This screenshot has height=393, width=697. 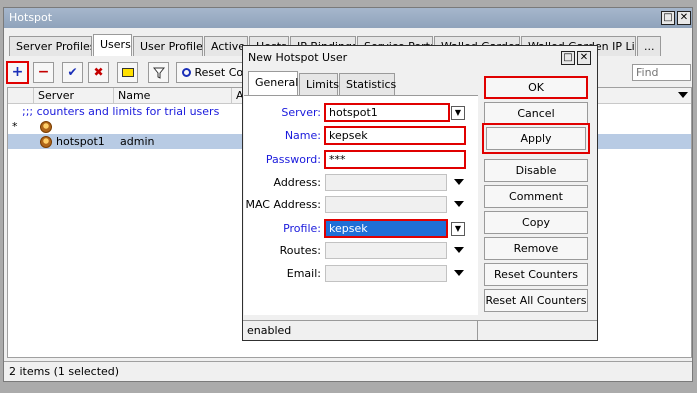 I want to click on enable-button: ✔, so click(x=72, y=72).